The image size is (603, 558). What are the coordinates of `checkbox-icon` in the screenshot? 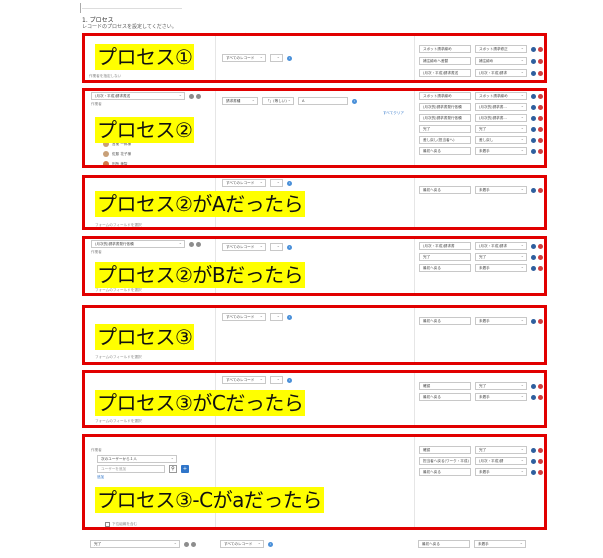 It's located at (107, 524).